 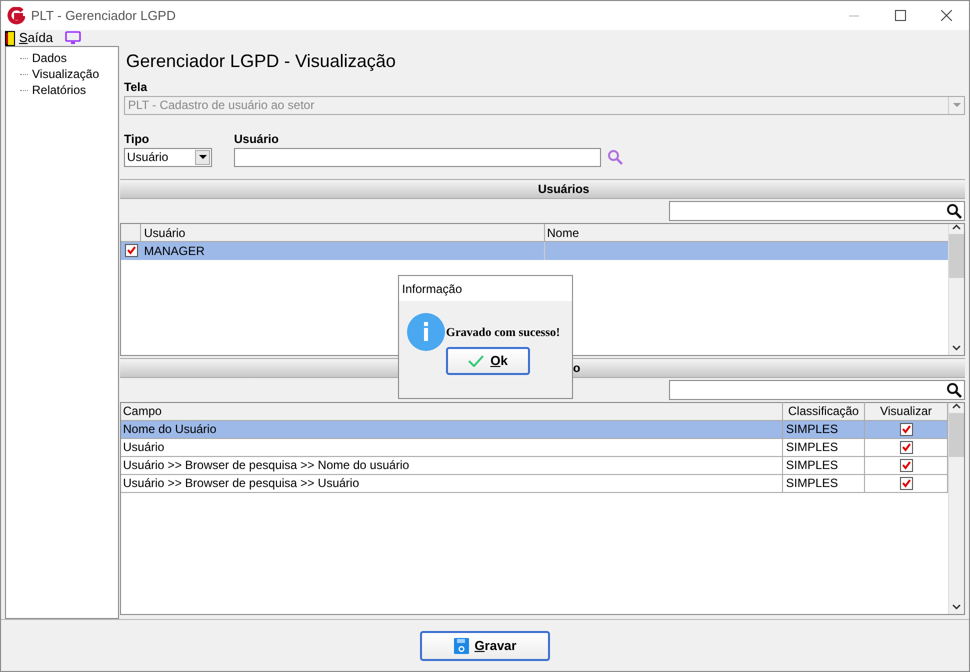 What do you see at coordinates (452, 429) in the screenshot?
I see `table-cell: Nome do Usuário` at bounding box center [452, 429].